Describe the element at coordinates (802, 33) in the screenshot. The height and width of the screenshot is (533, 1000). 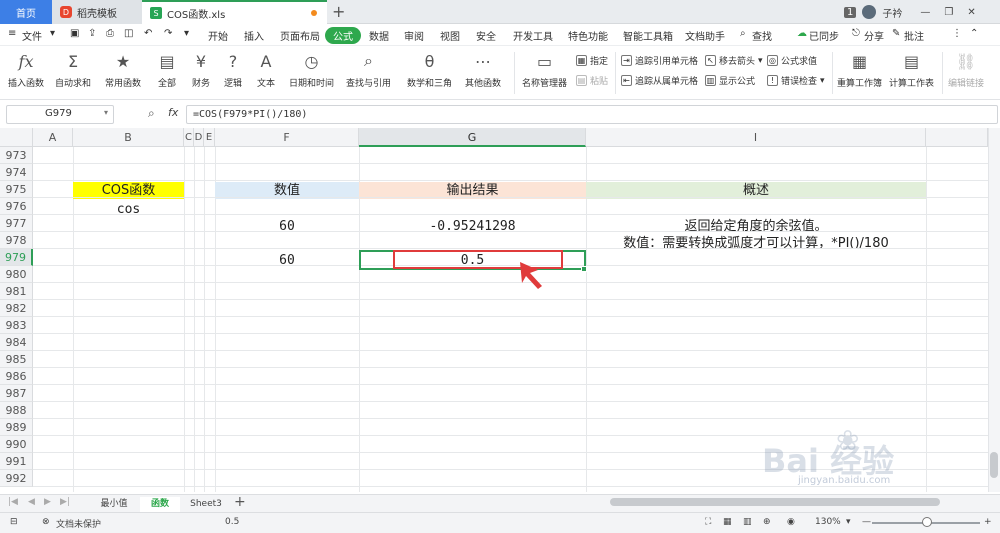
I see `cloud-sync-icon: ☁` at that location.